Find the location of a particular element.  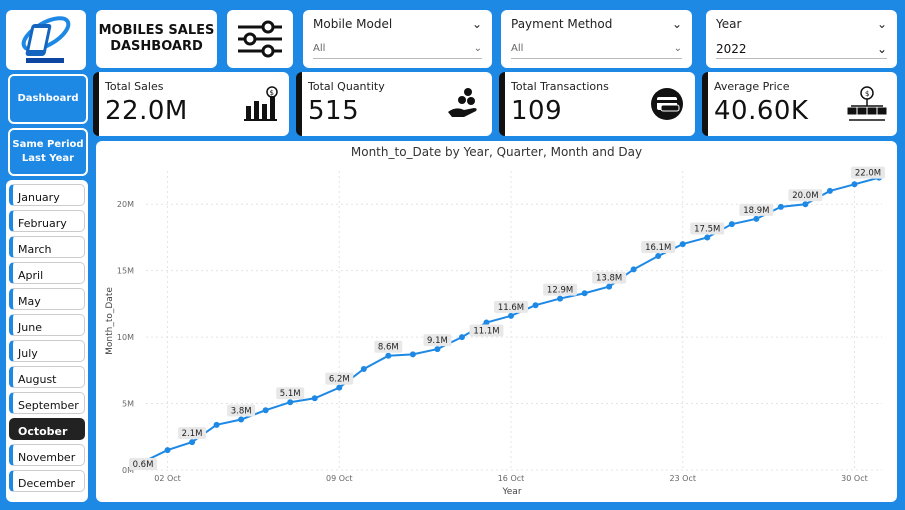

data-label: 2.1M is located at coordinates (192, 434).